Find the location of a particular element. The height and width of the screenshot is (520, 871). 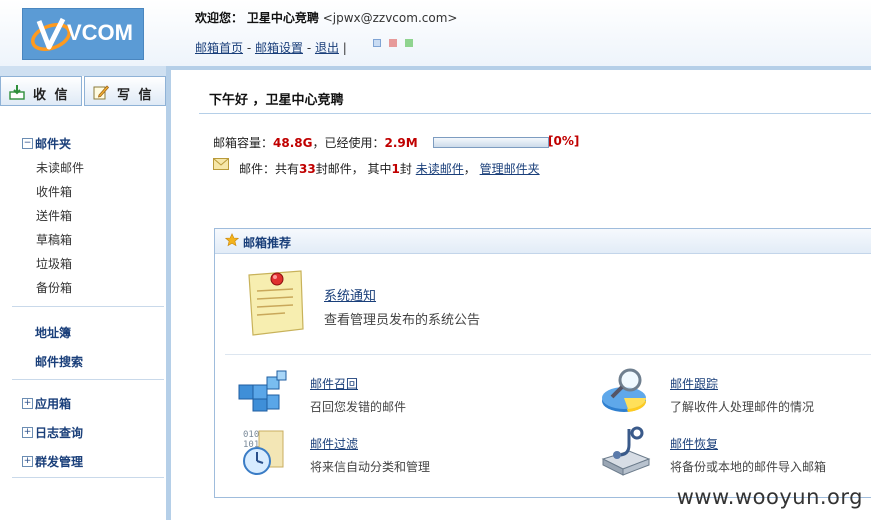

mail-filter-desc: 将来信自动分类和管理 is located at coordinates (370, 467).